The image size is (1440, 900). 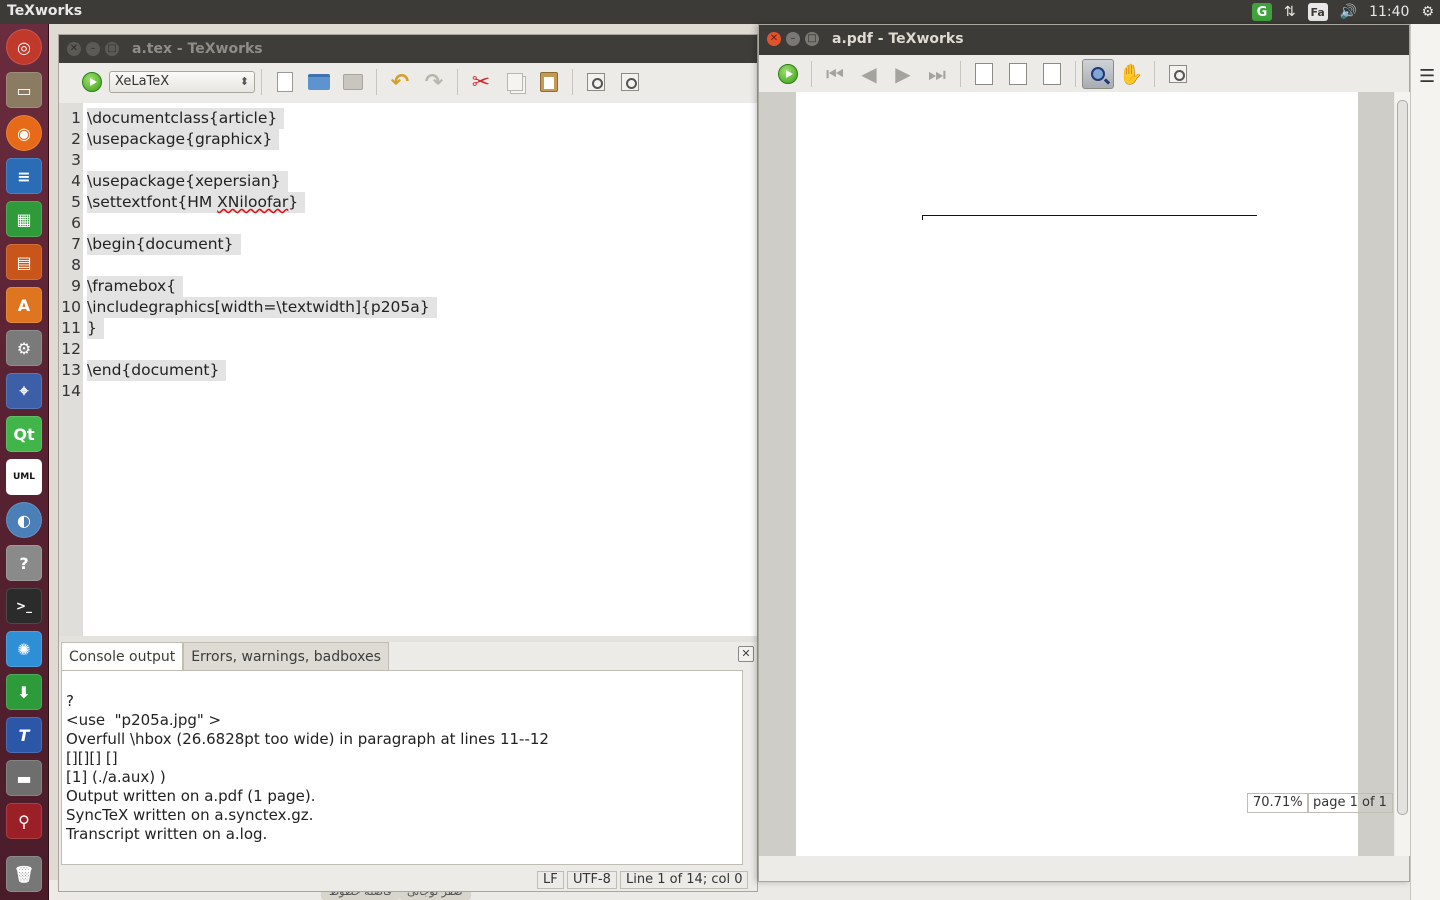 I want to click on open-file-button, so click(x=319, y=82).